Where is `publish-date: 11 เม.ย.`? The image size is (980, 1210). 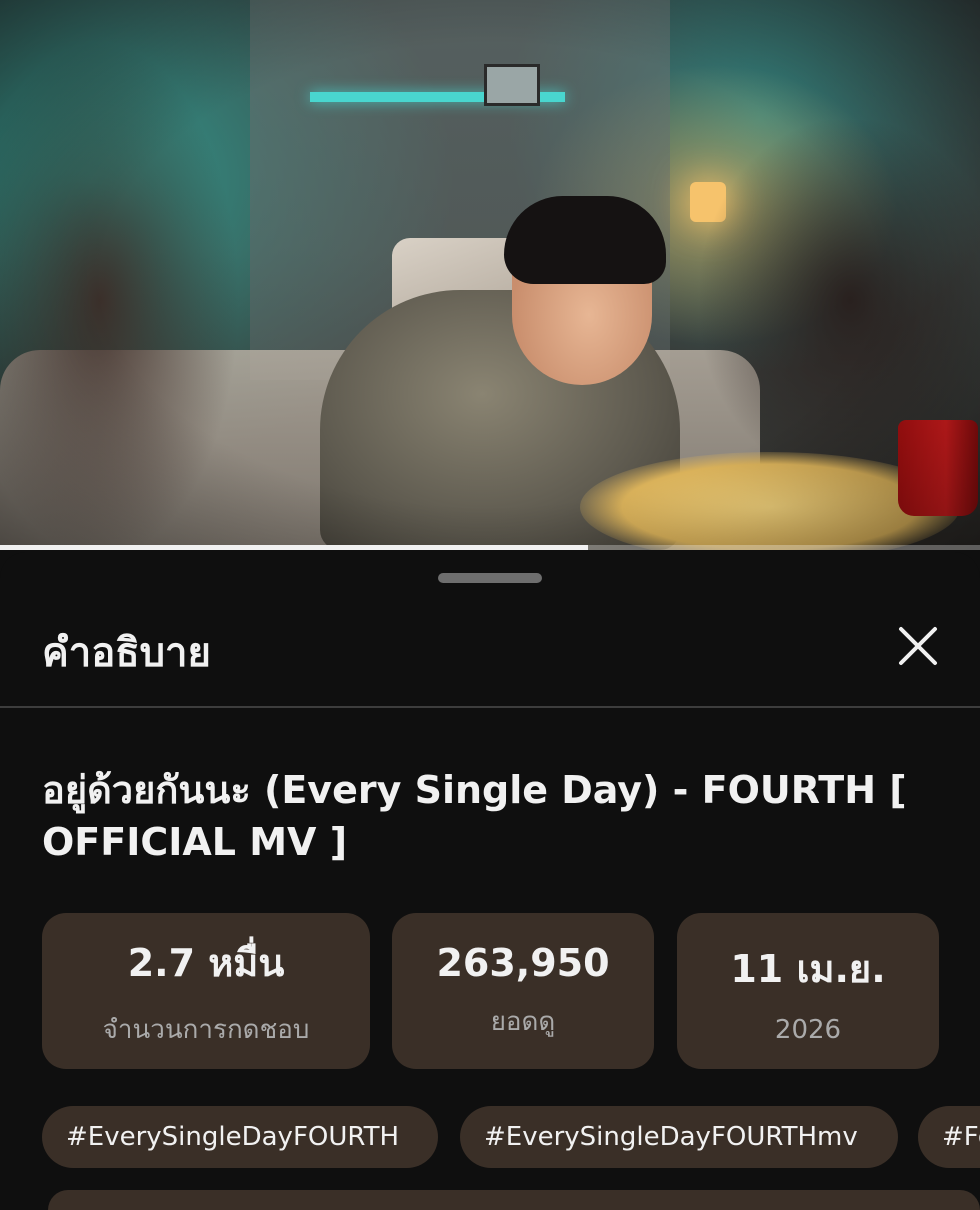
publish-date: 11 เม.ย. is located at coordinates (808, 968).